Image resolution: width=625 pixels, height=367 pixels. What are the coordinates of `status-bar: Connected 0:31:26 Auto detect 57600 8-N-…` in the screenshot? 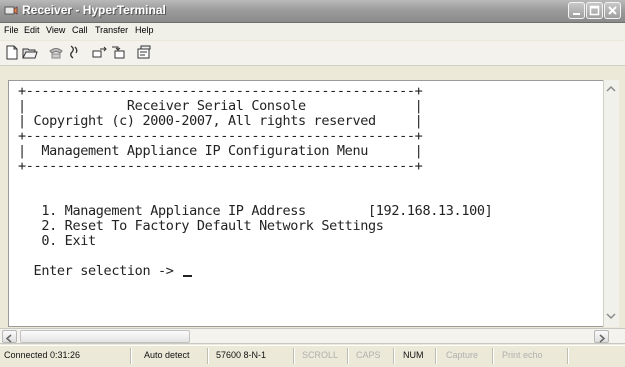 It's located at (312, 356).